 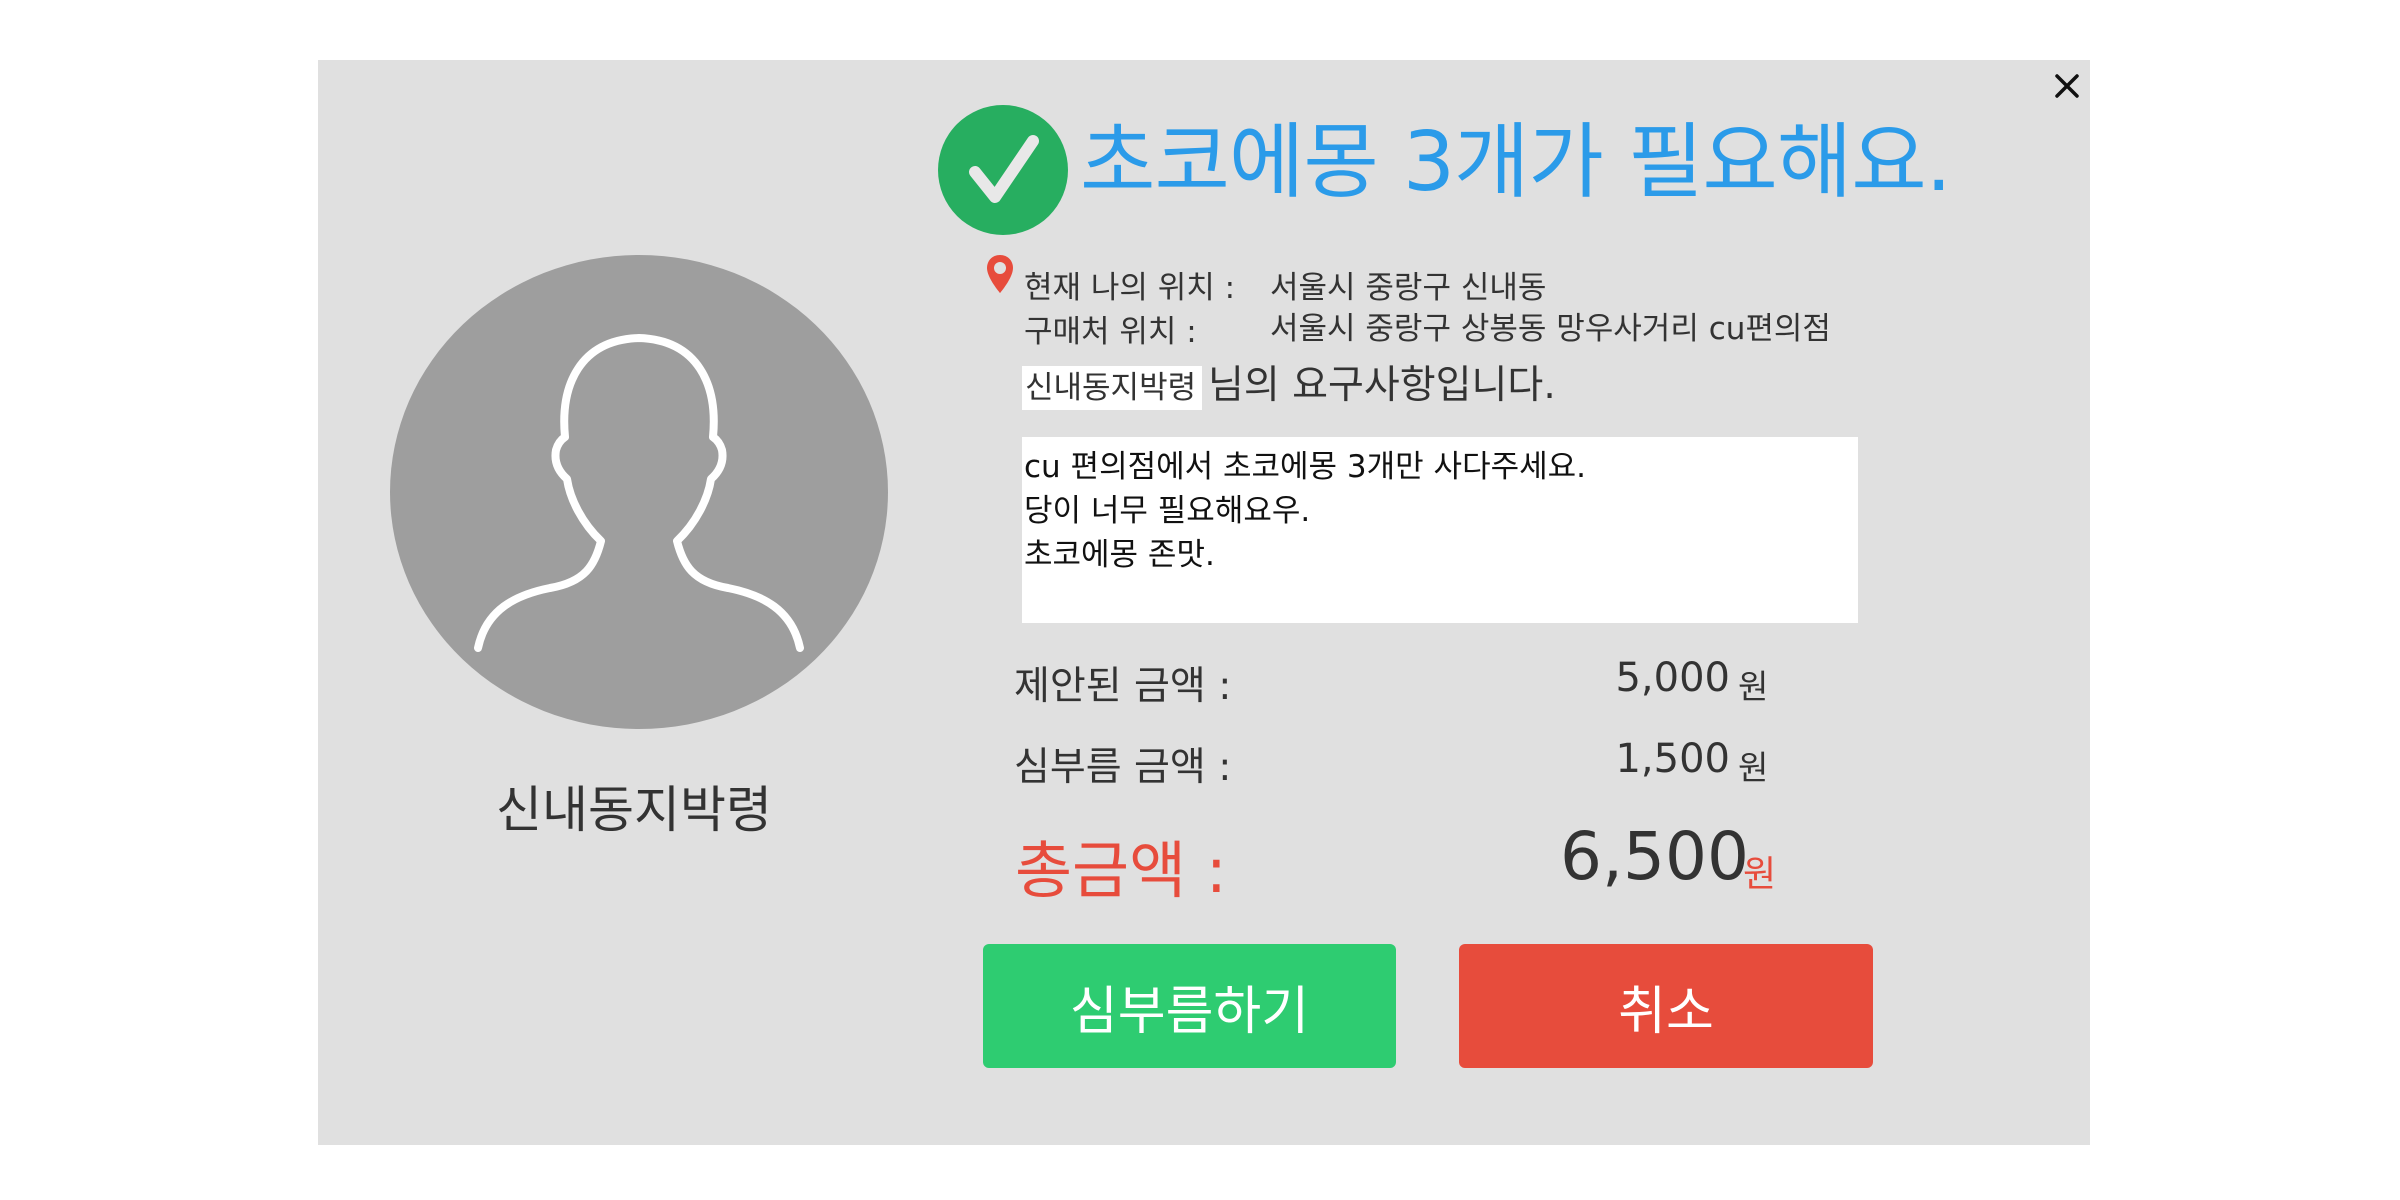 I want to click on current-location-value: 서울시 중랑구 신내동, so click(x=1408, y=288).